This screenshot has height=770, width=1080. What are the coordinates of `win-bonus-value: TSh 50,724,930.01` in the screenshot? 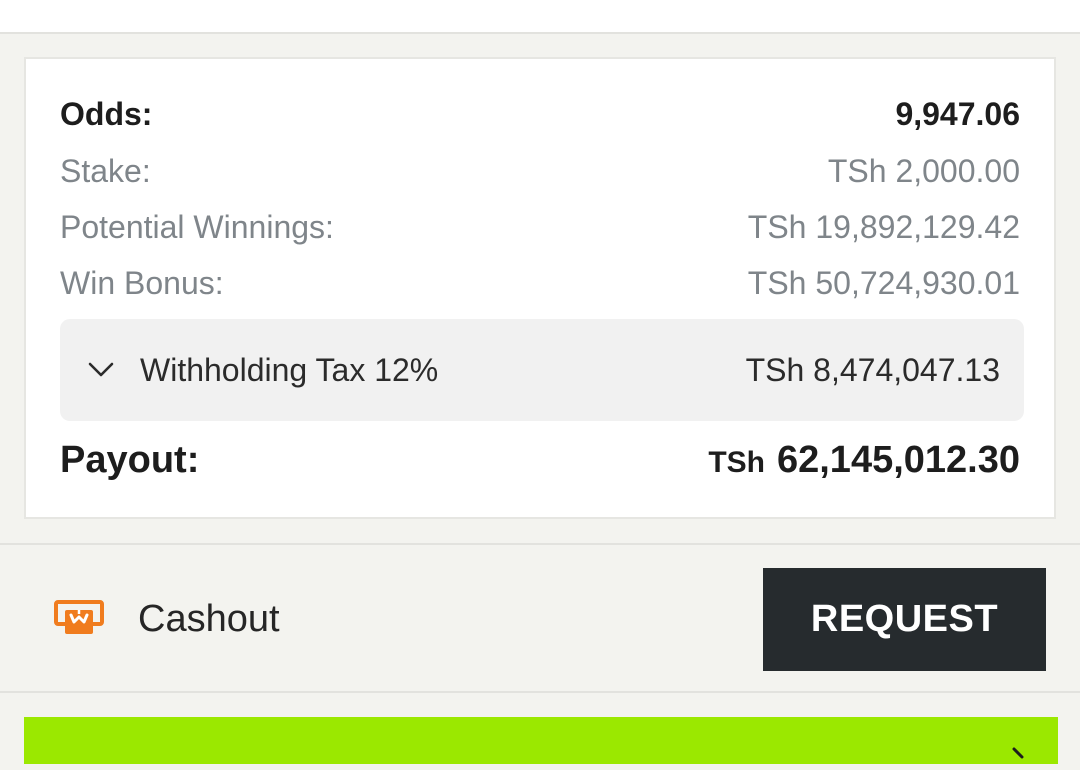 It's located at (883, 282).